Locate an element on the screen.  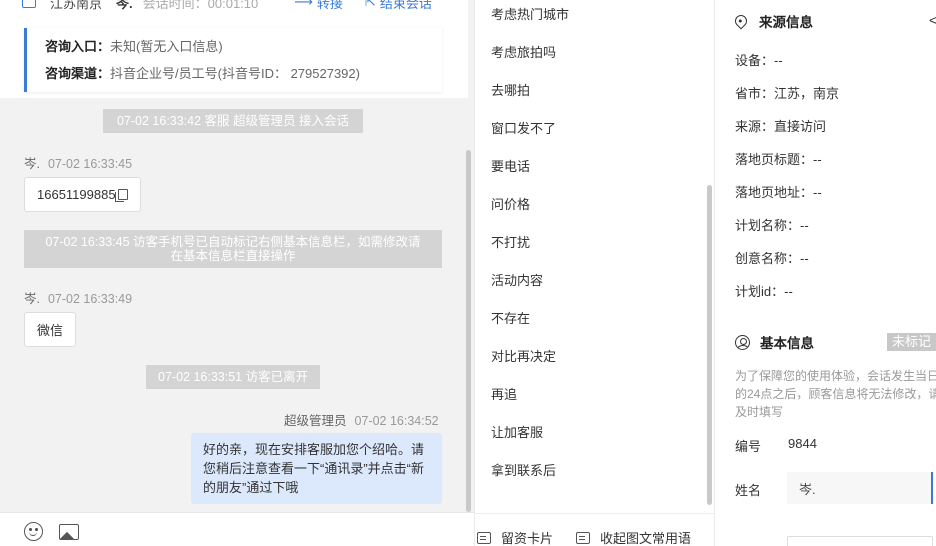
arrow-right-icon: ⟶ is located at coordinates (303, 4).